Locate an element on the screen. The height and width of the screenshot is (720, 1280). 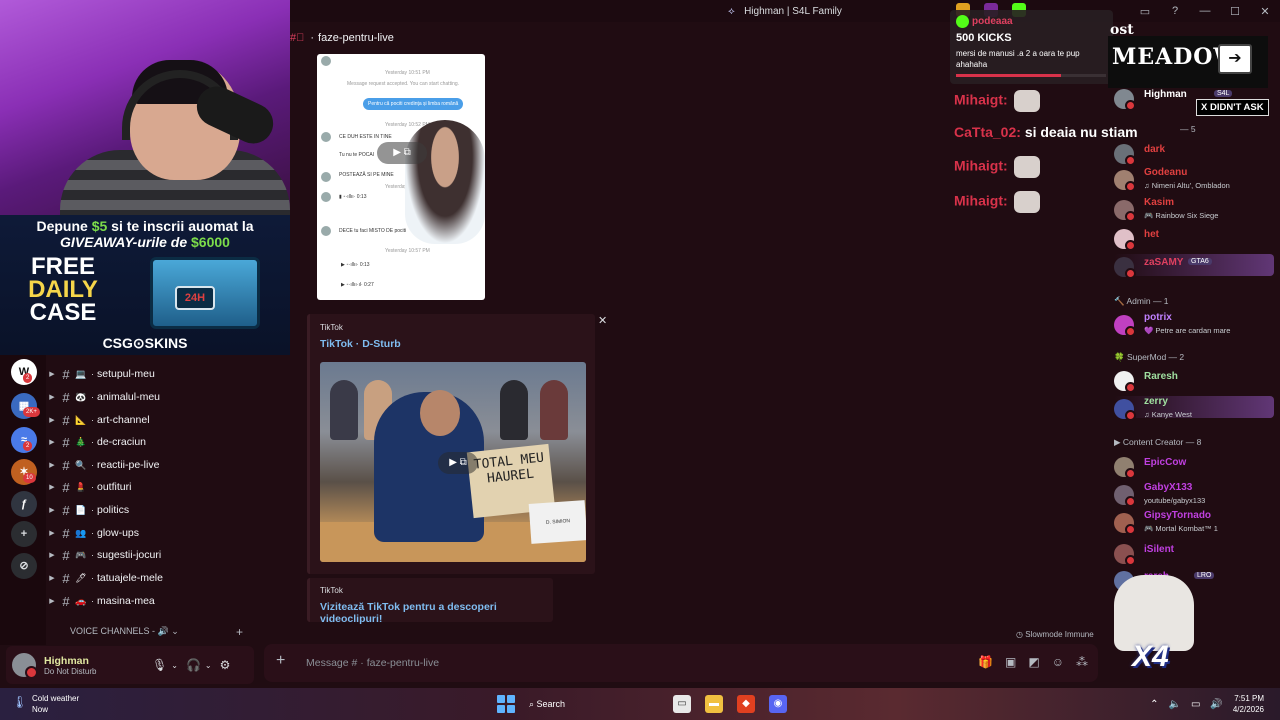
voice-message: ▶ ⁃·ıllıı·ıl· 0:27 is located at coordinates (357, 285).